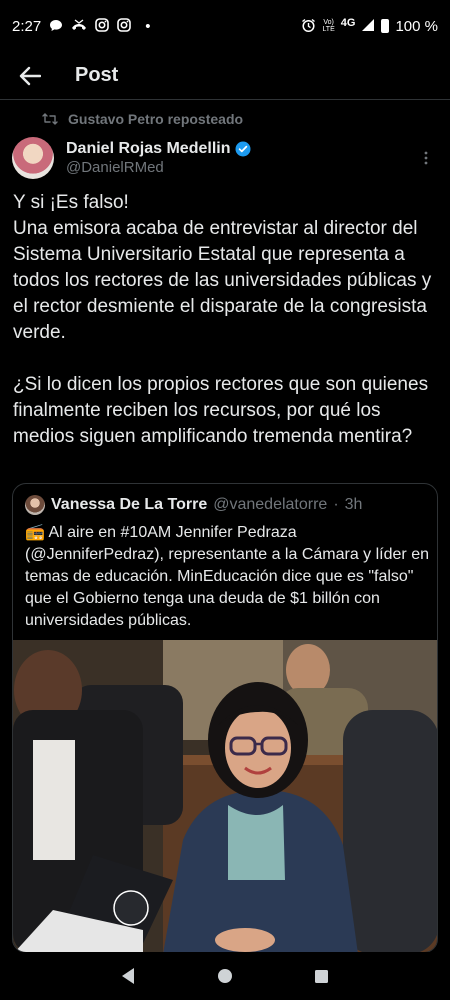 The image size is (450, 1000). I want to click on quoted-author-handle: @vanedelatorre, so click(270, 504).